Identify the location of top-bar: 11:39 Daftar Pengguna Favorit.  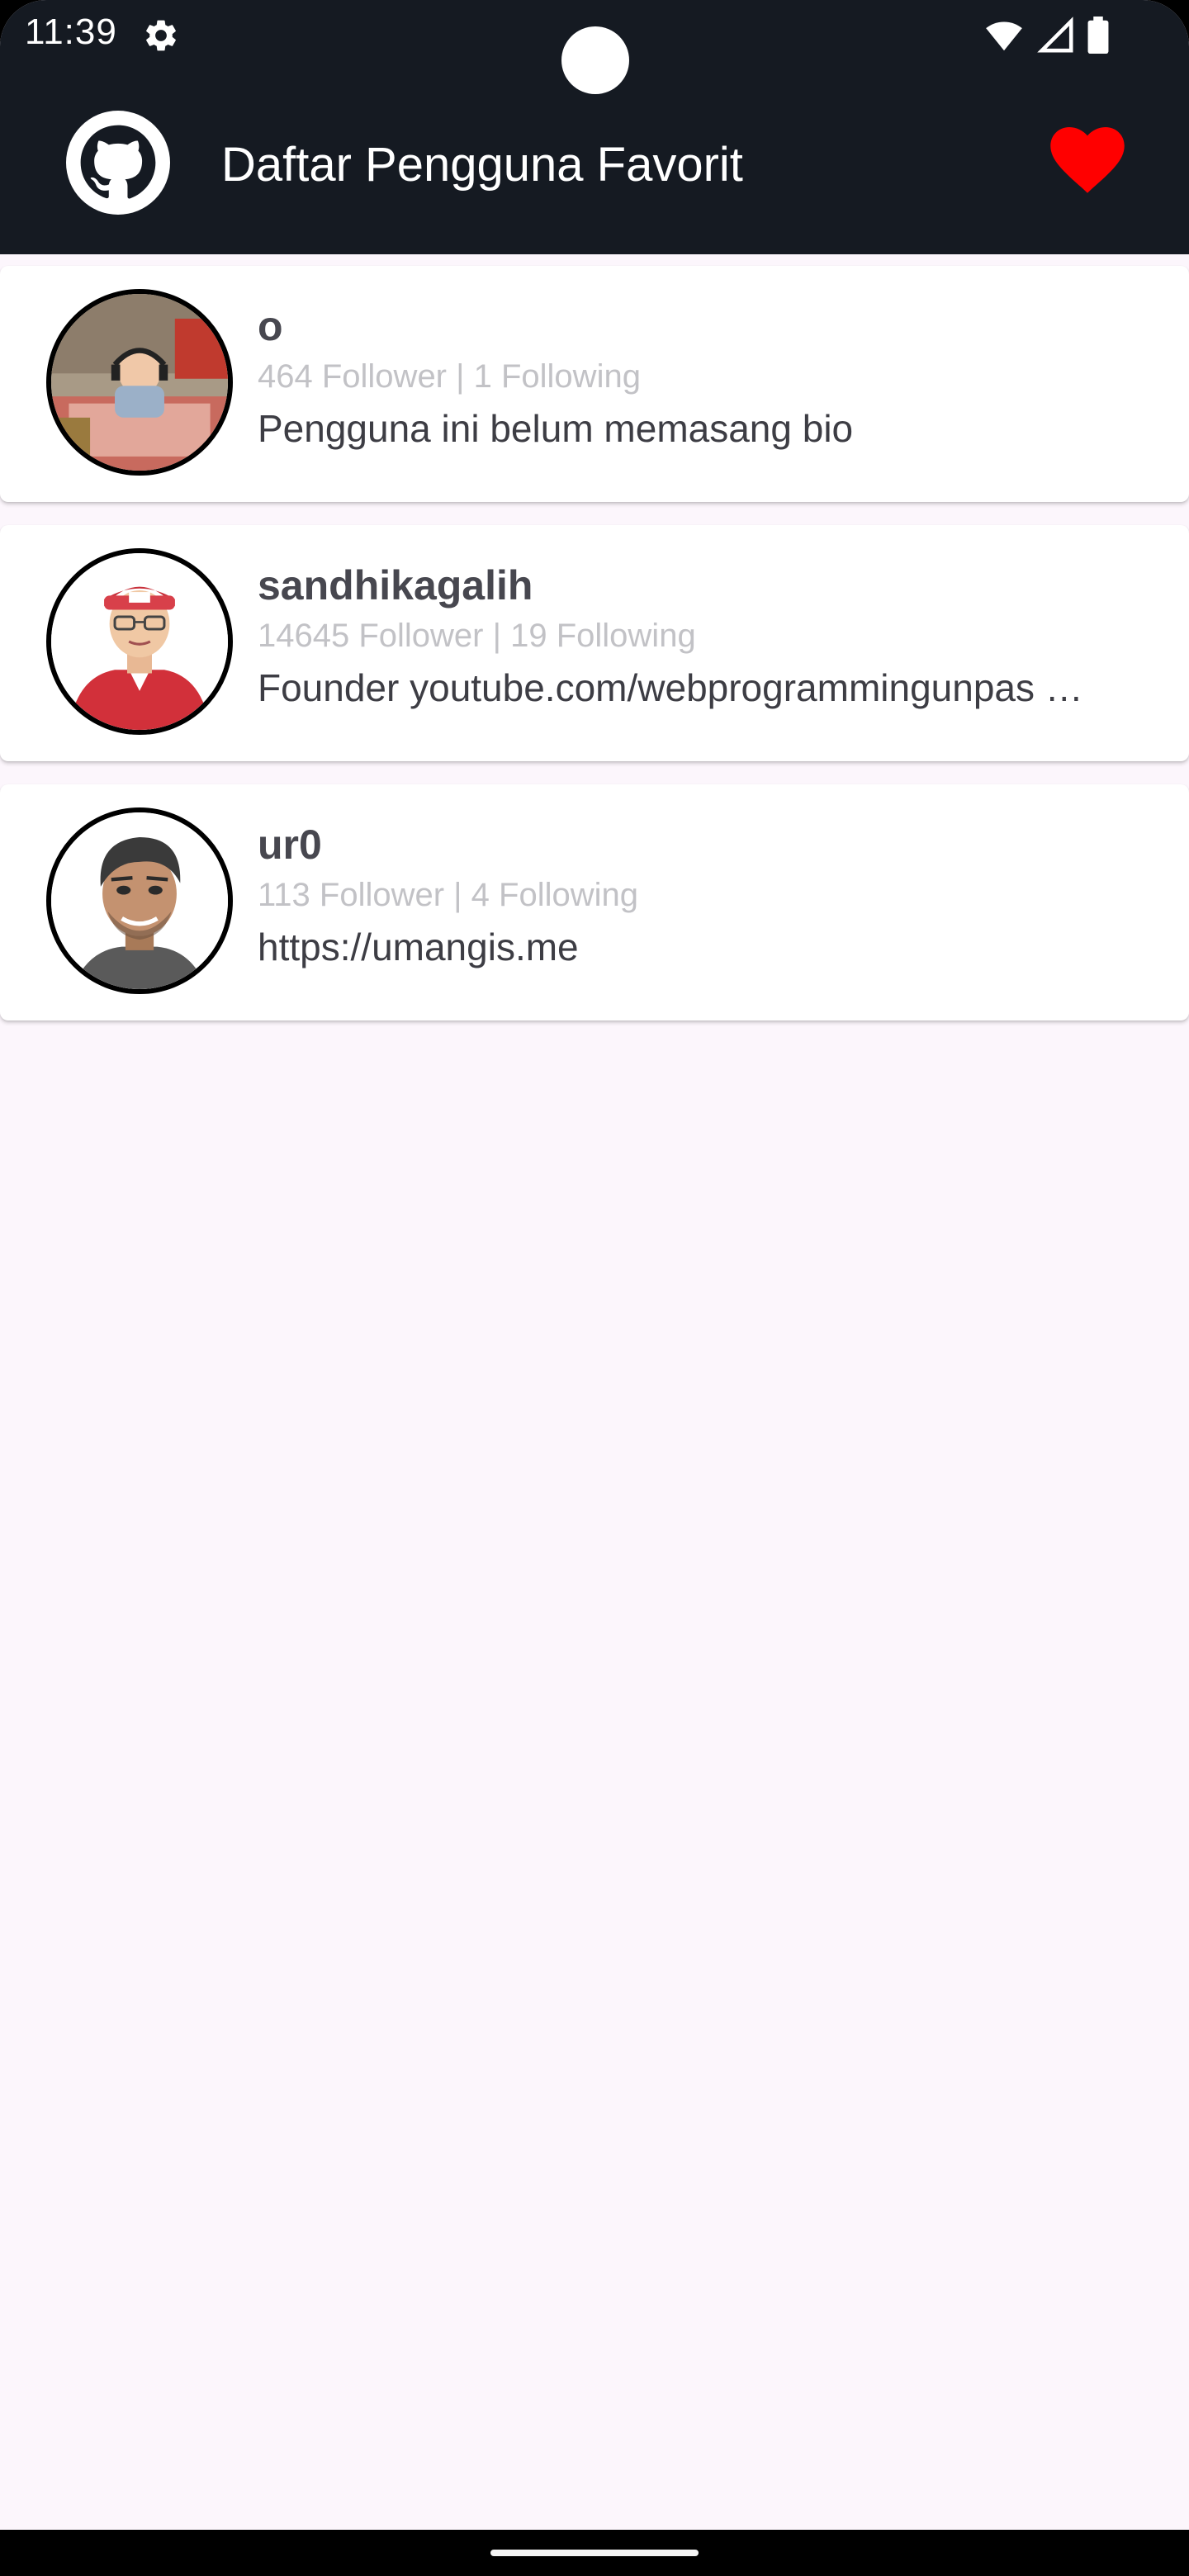
(594, 127).